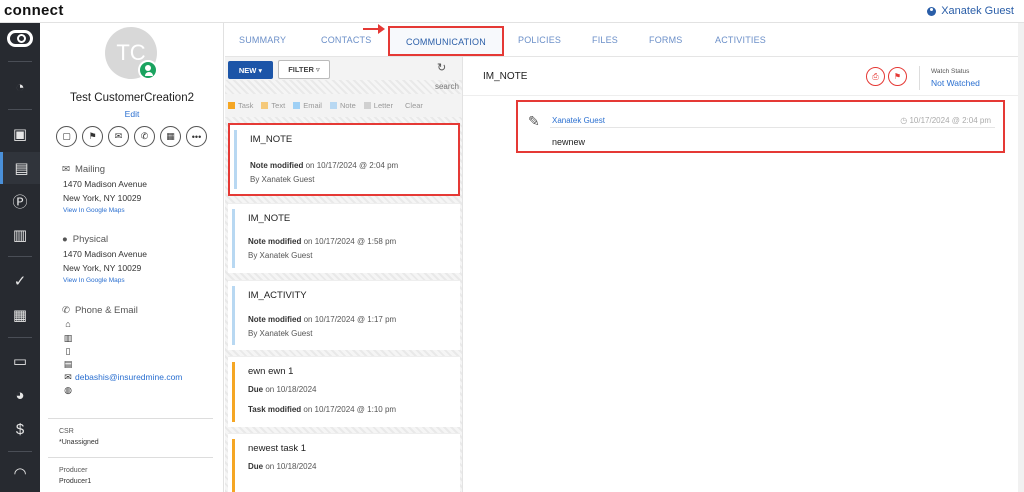  Describe the element at coordinates (346, 40) in the screenshot. I see `tab-contacts: CONTACTS` at that location.